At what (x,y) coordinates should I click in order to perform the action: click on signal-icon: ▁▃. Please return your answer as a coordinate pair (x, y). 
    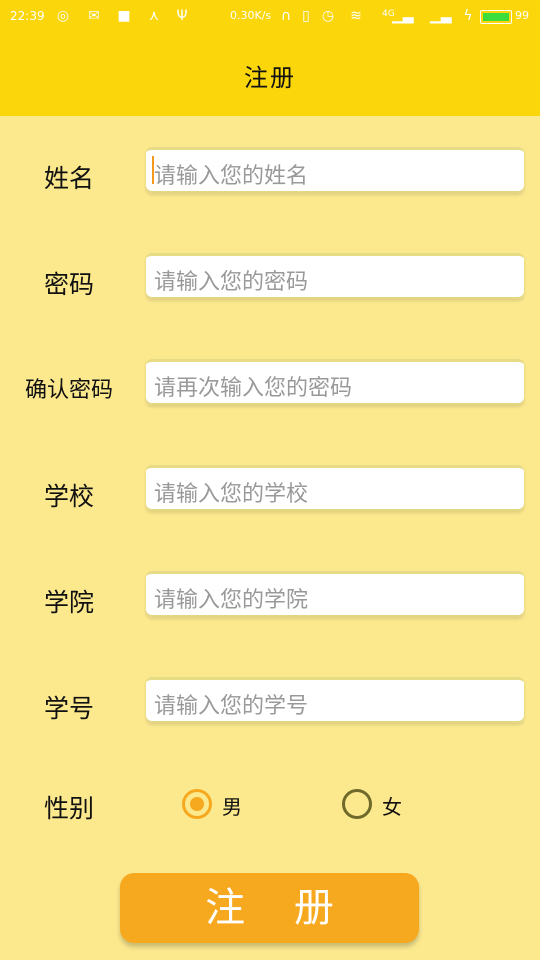
    Looking at the image, I should click on (403, 16).